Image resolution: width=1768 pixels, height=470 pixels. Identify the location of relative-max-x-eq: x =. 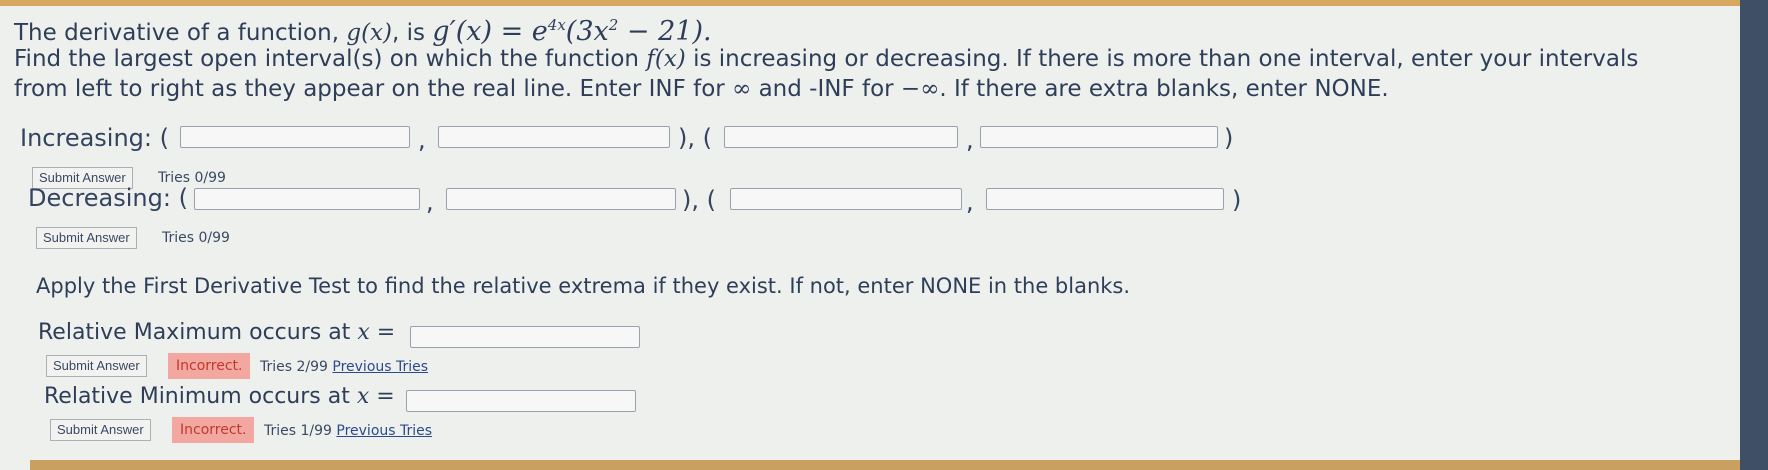
(376, 332).